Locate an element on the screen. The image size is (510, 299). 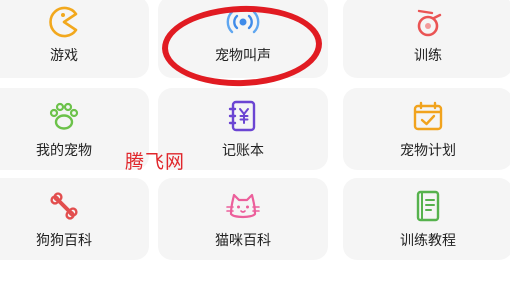
tile-cat-wiki: 猫咪百科 is located at coordinates (243, 219).